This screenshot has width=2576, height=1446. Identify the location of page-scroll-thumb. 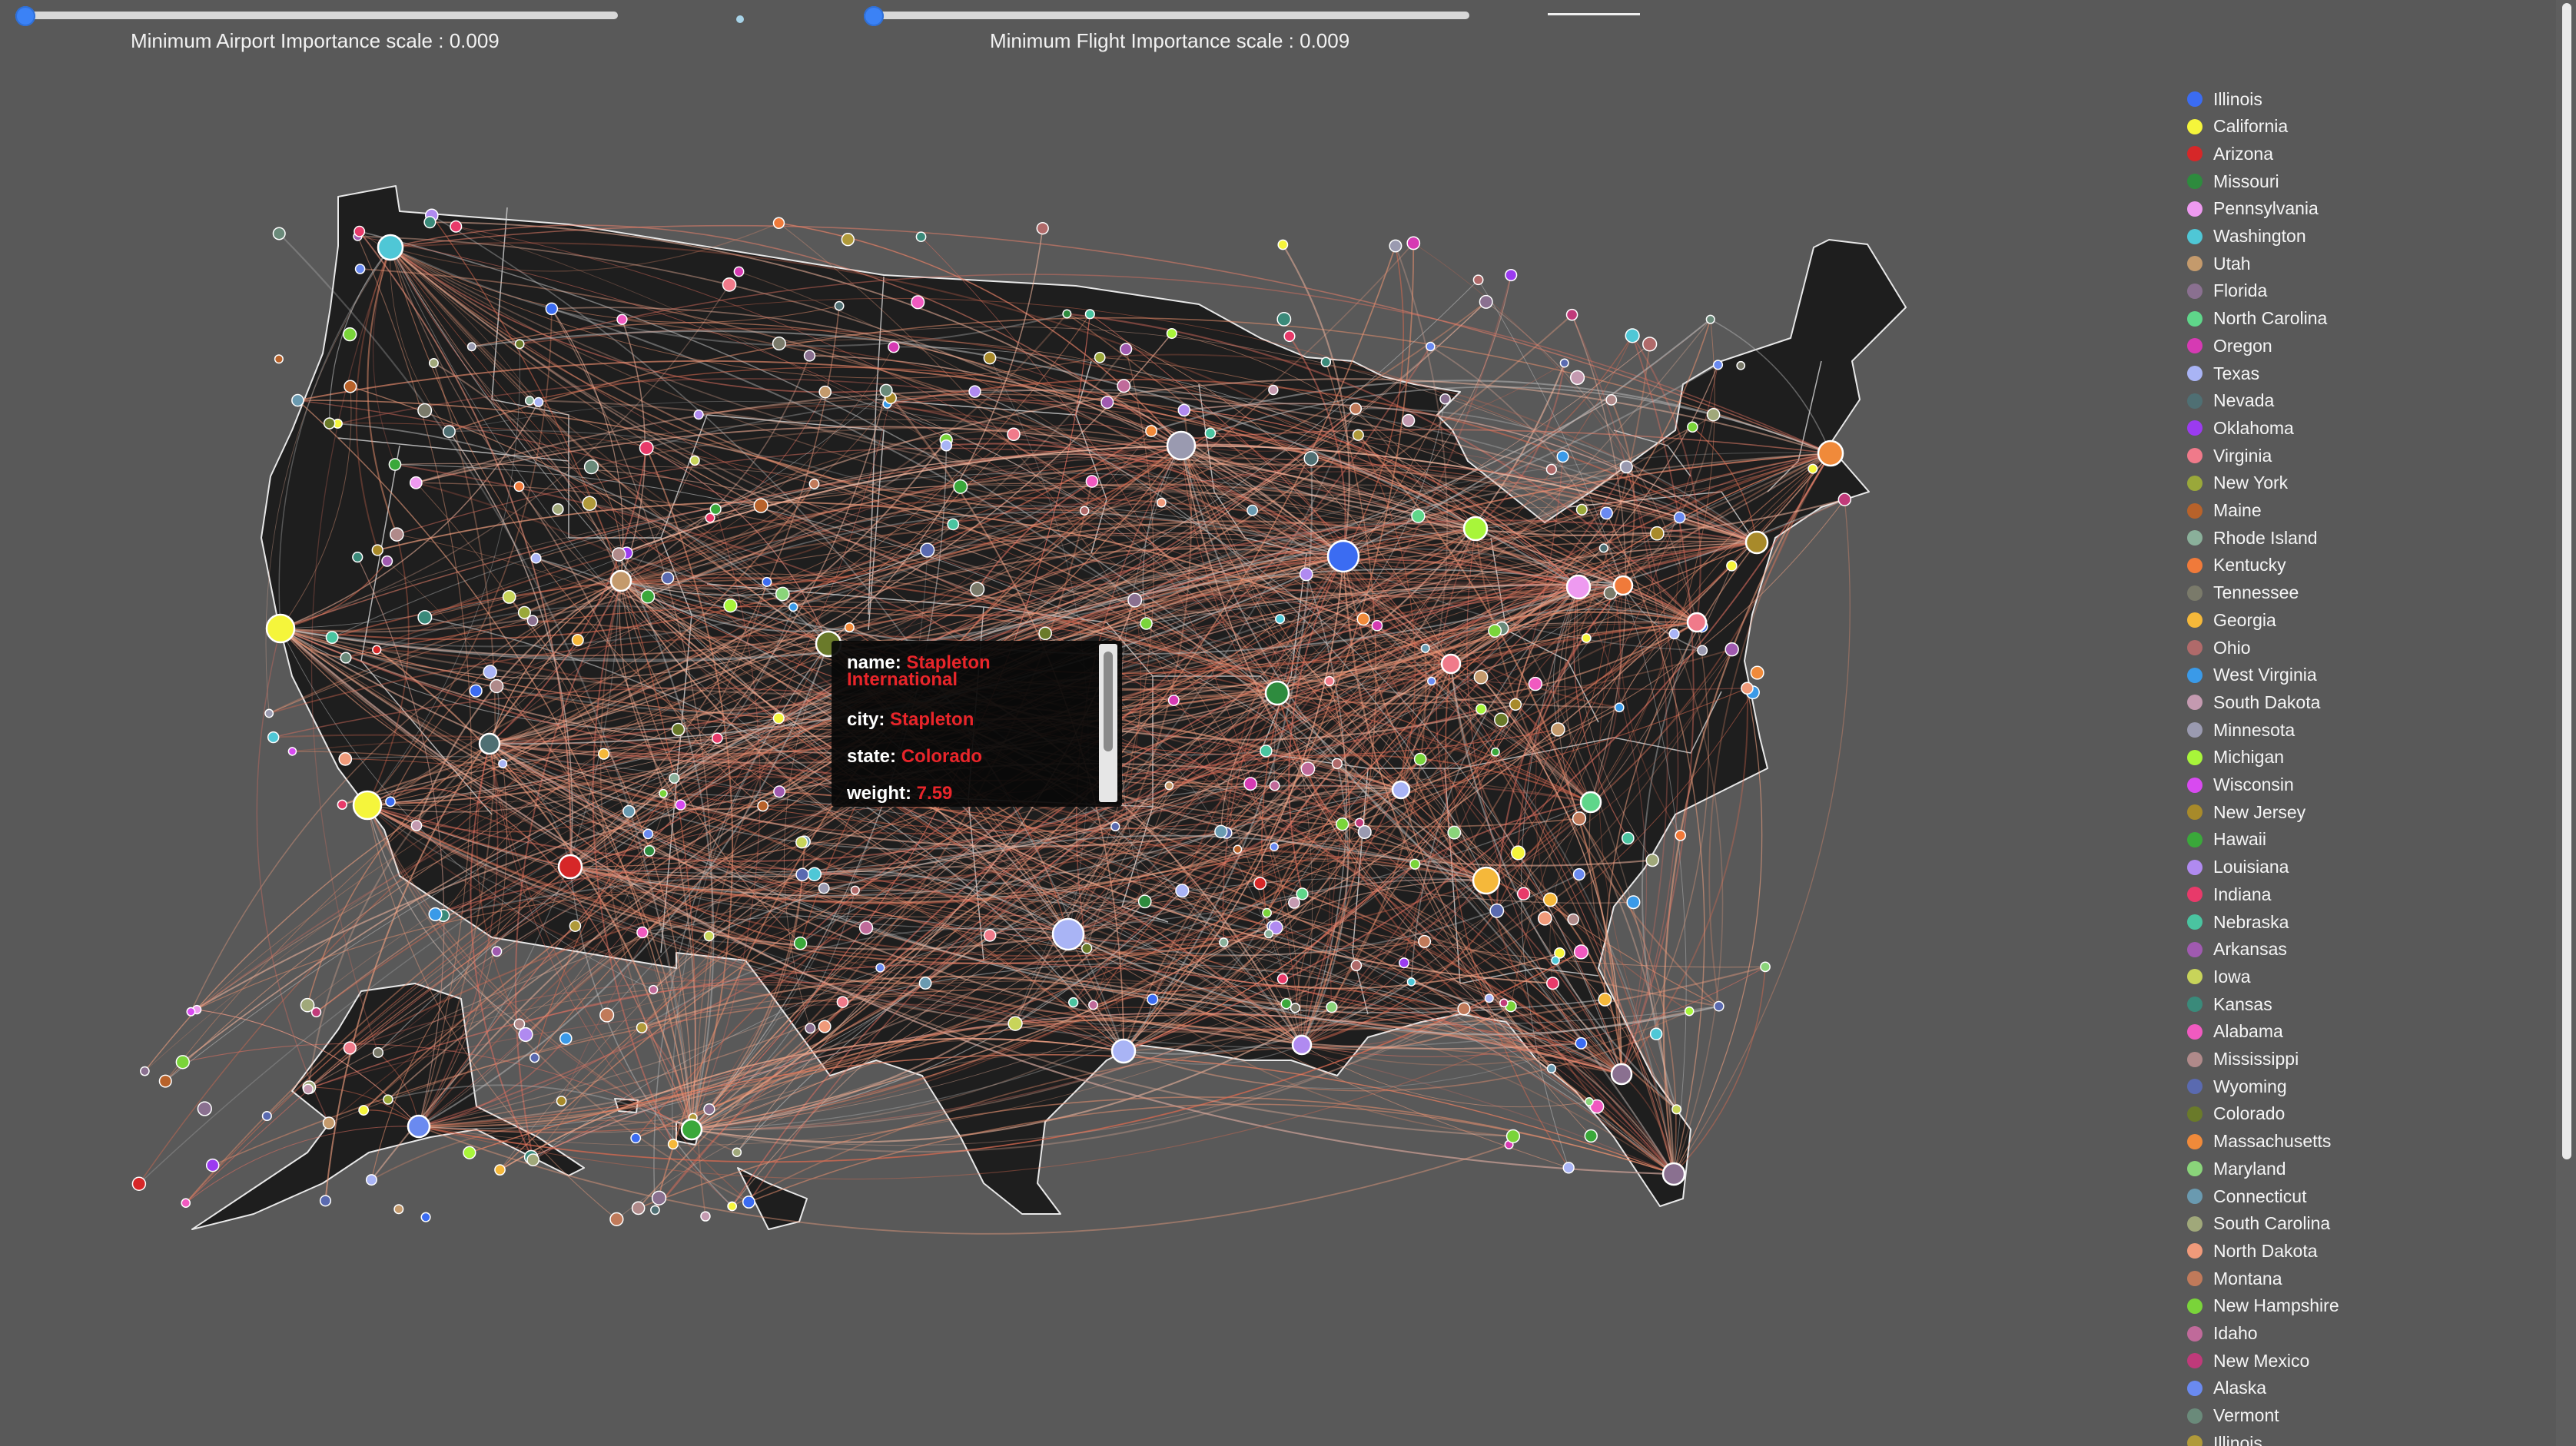
(2566, 581).